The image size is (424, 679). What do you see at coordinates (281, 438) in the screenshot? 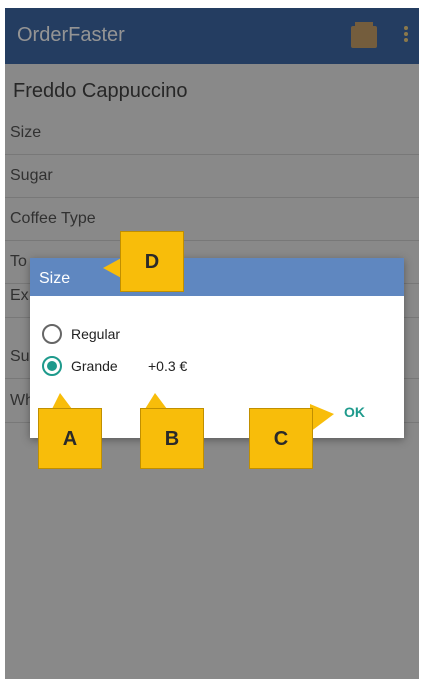
I see `callout-c: C` at bounding box center [281, 438].